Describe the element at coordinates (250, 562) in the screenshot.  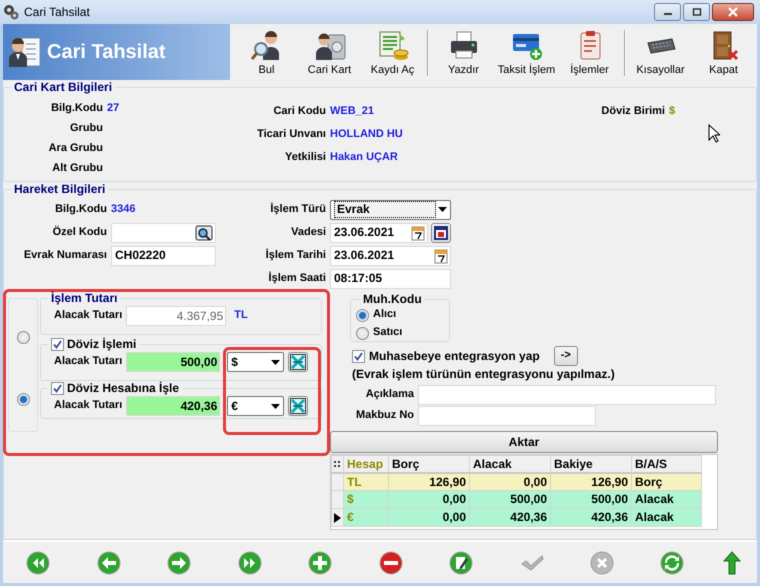
I see `fast-forward-icon` at that location.